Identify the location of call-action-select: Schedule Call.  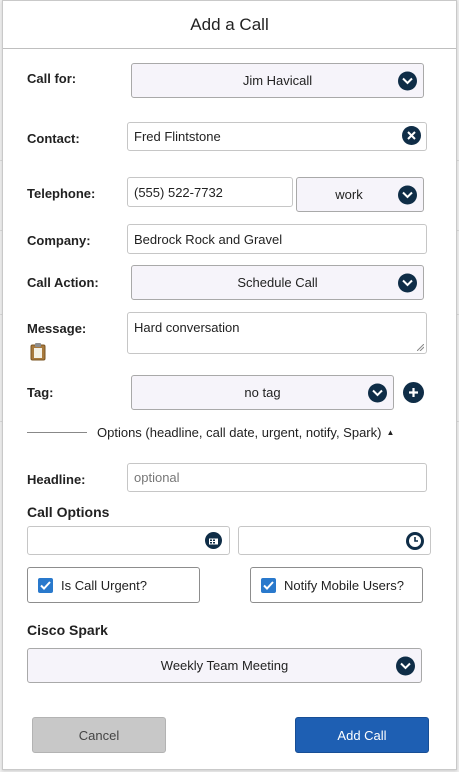
(277, 282).